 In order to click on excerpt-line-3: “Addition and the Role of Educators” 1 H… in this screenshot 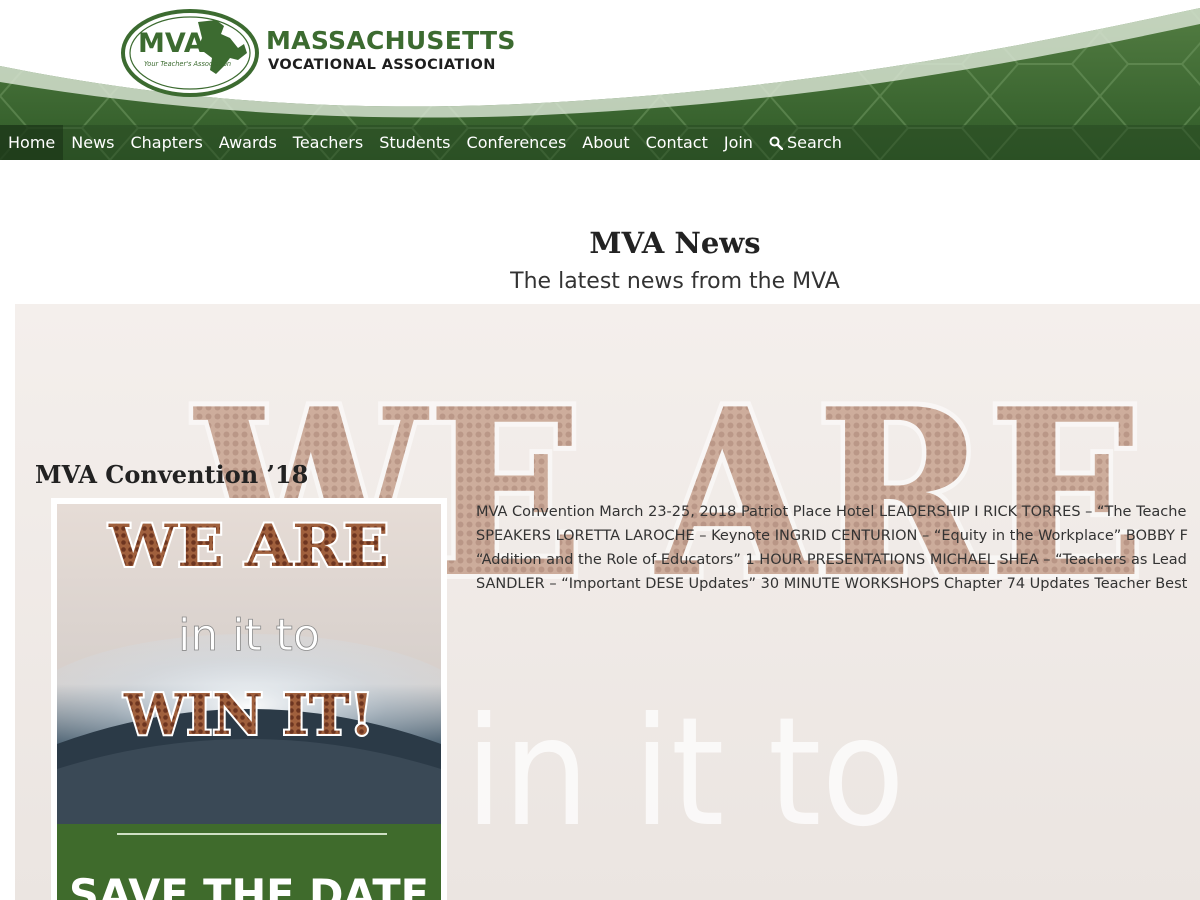, I will do `click(831, 560)`.